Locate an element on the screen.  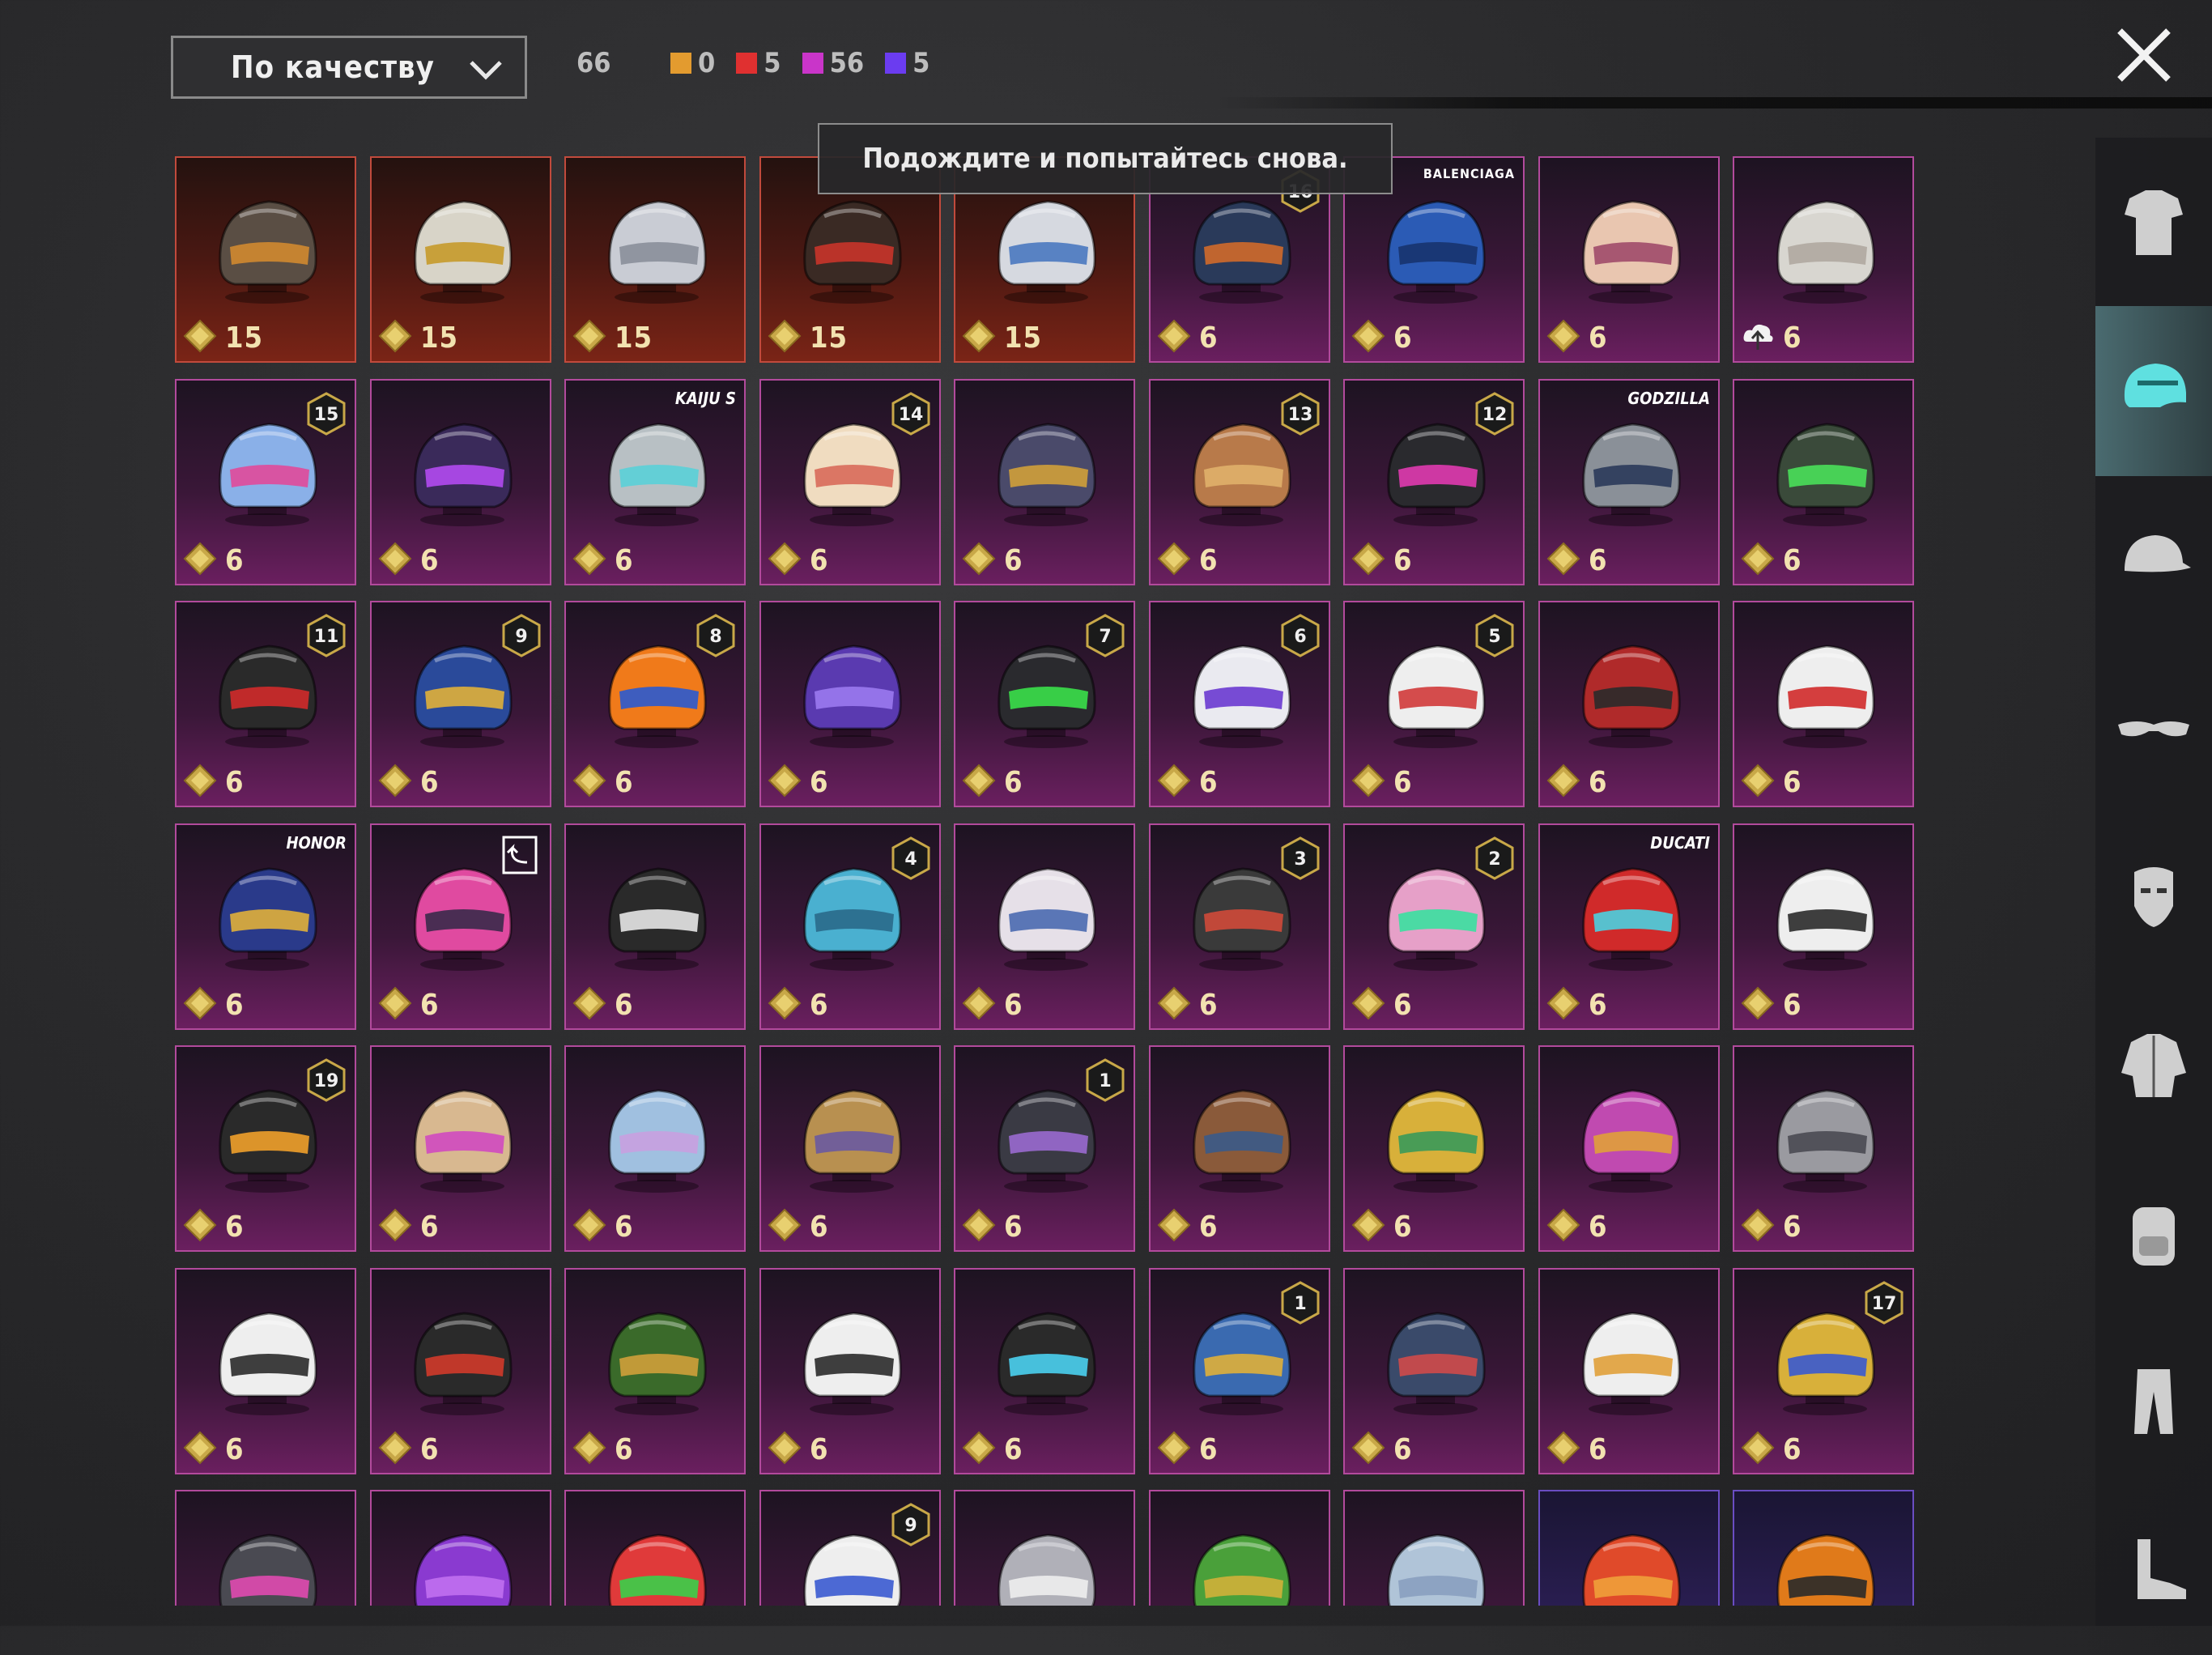
helmet-item: 6 5 is located at coordinates (1434, 704).